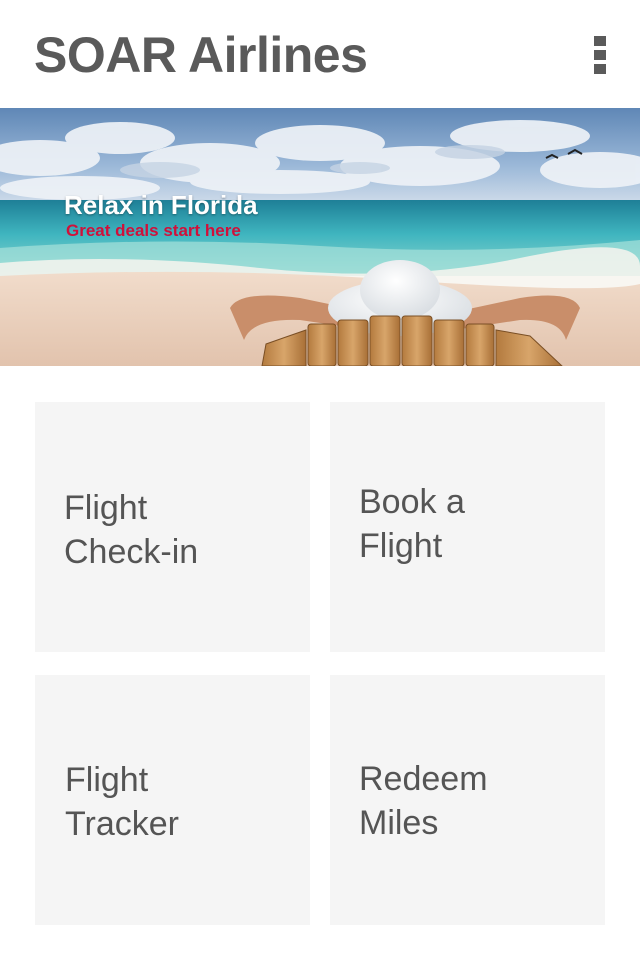 Image resolution: width=640 pixels, height=960 pixels. I want to click on flight-check-in-tile: Flight Check-in, so click(172, 527).